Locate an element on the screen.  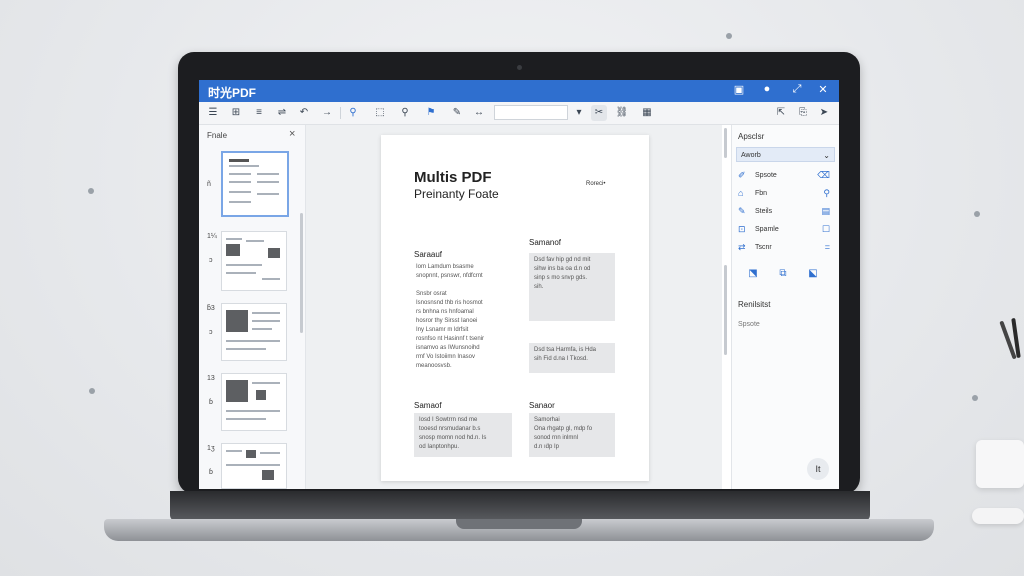
grid-icon: ⊞ is located at coordinates (236, 113).